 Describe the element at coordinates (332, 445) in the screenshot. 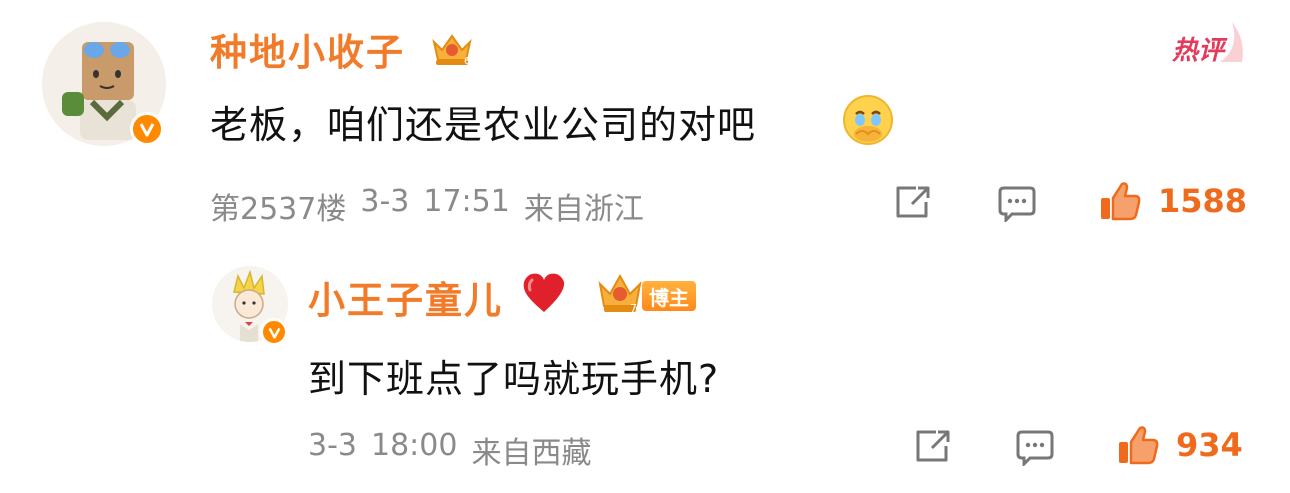

I see `reply-date: 3-3` at that location.